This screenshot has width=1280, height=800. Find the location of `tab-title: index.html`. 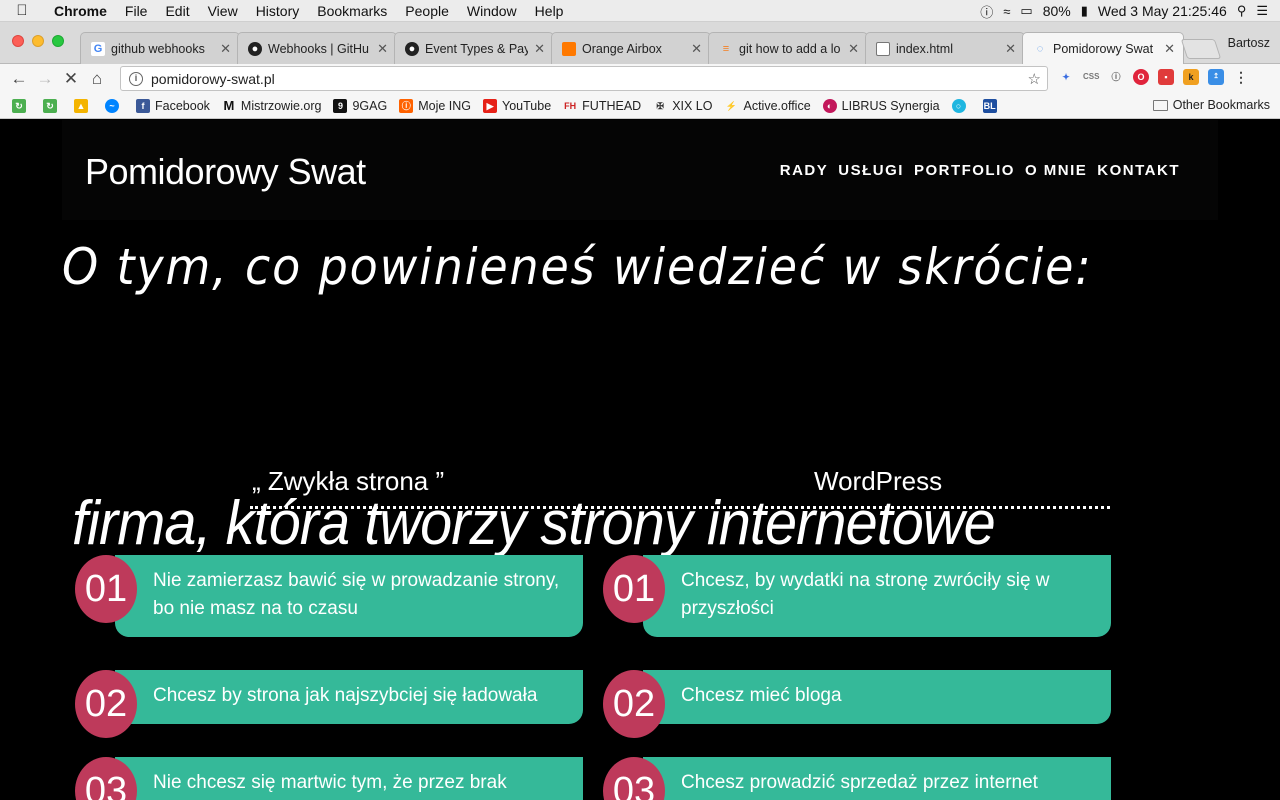

tab-title: index.html is located at coordinates (924, 48).